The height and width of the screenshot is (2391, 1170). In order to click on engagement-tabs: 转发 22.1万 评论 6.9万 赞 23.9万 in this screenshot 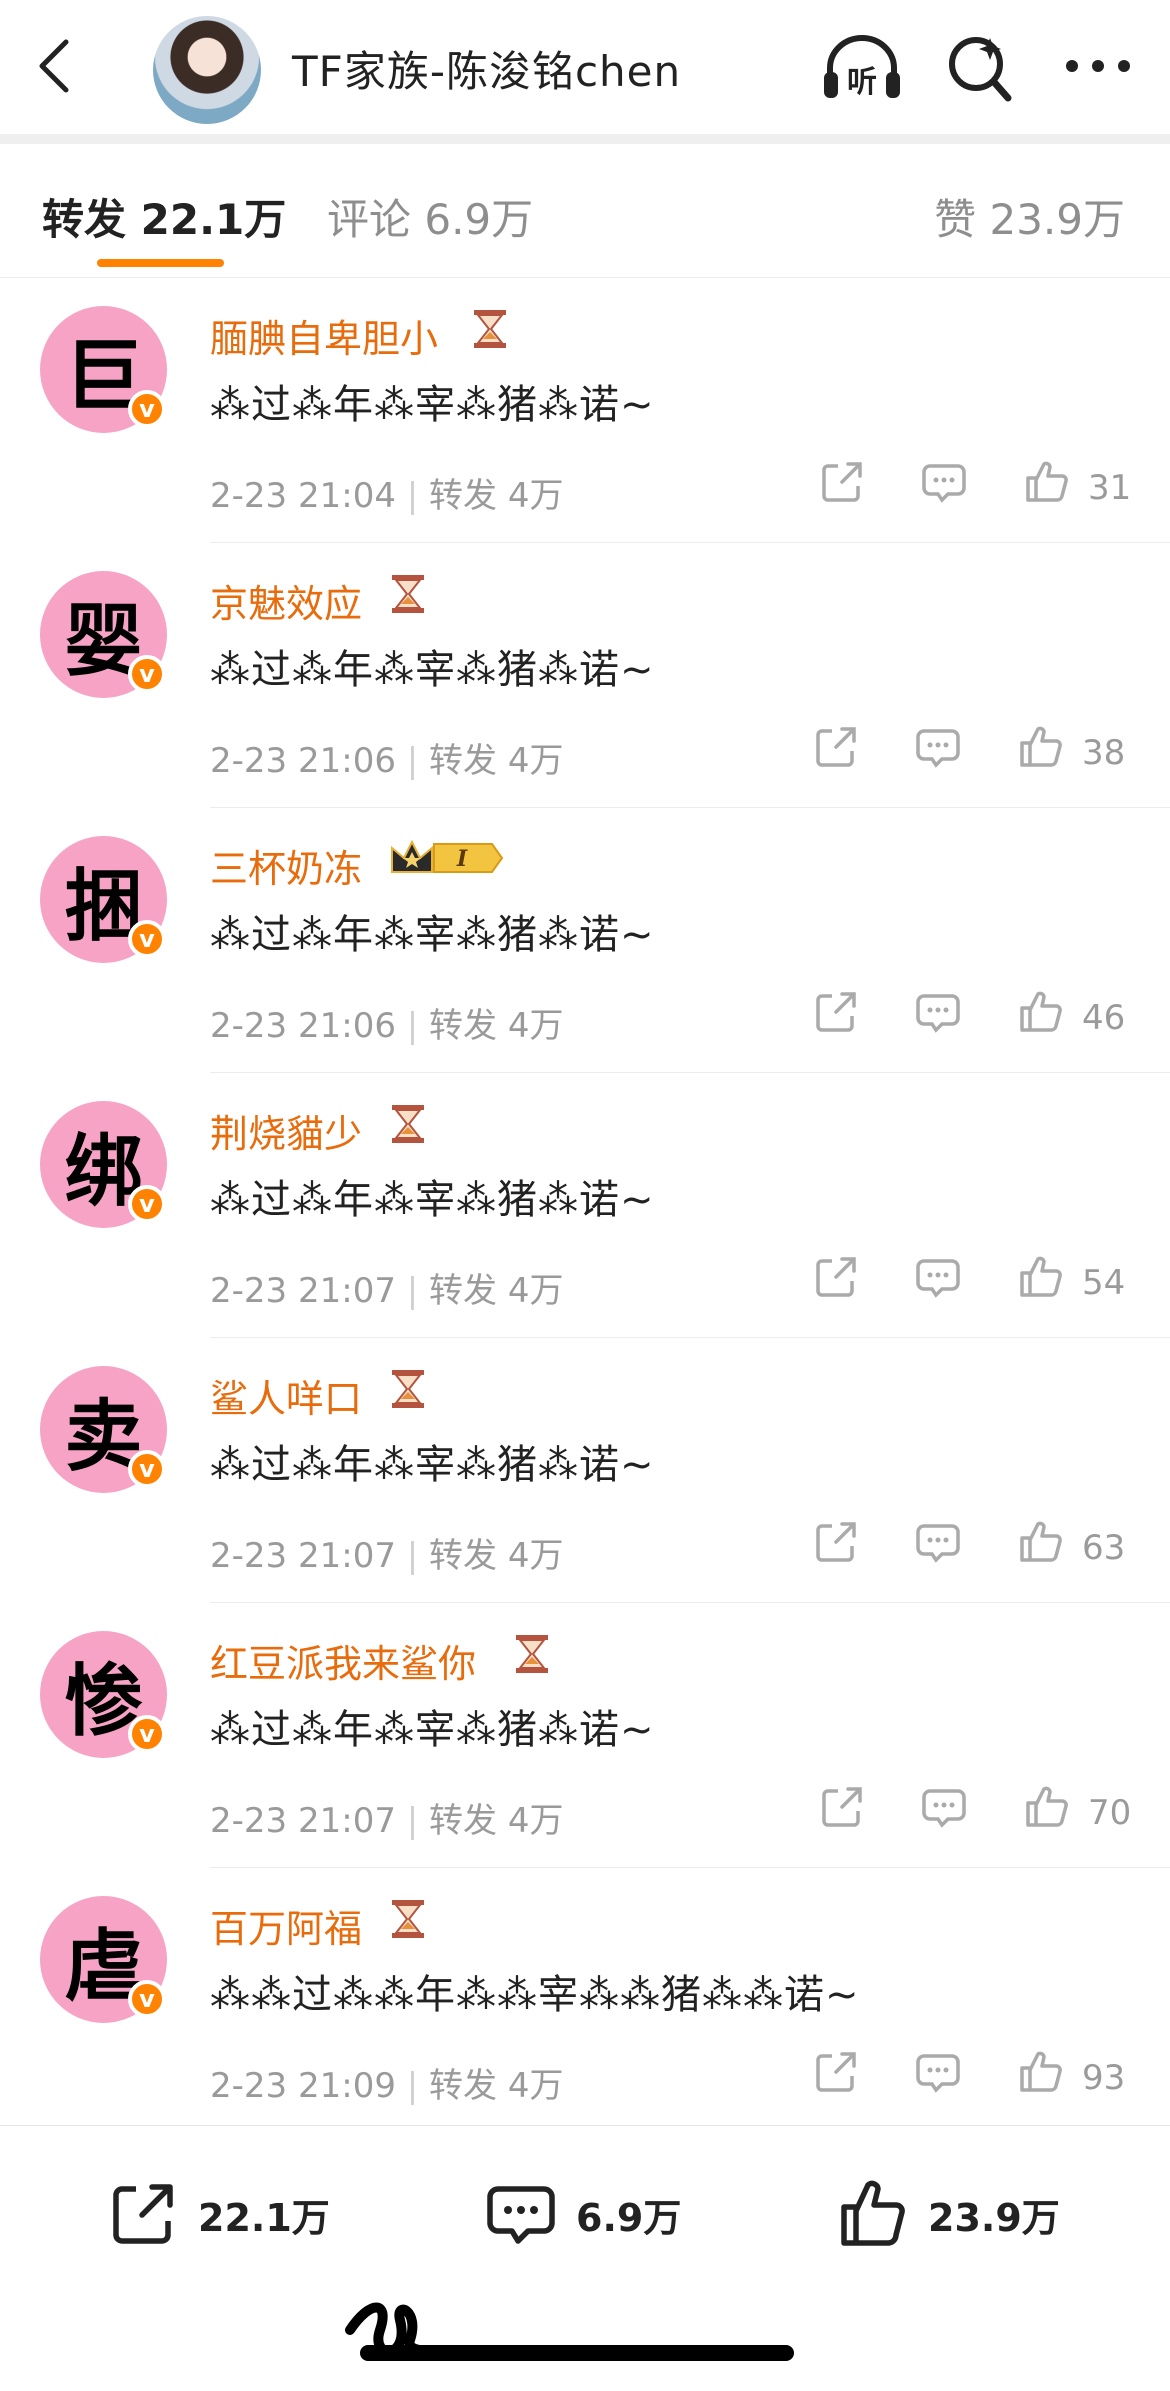, I will do `click(585, 211)`.